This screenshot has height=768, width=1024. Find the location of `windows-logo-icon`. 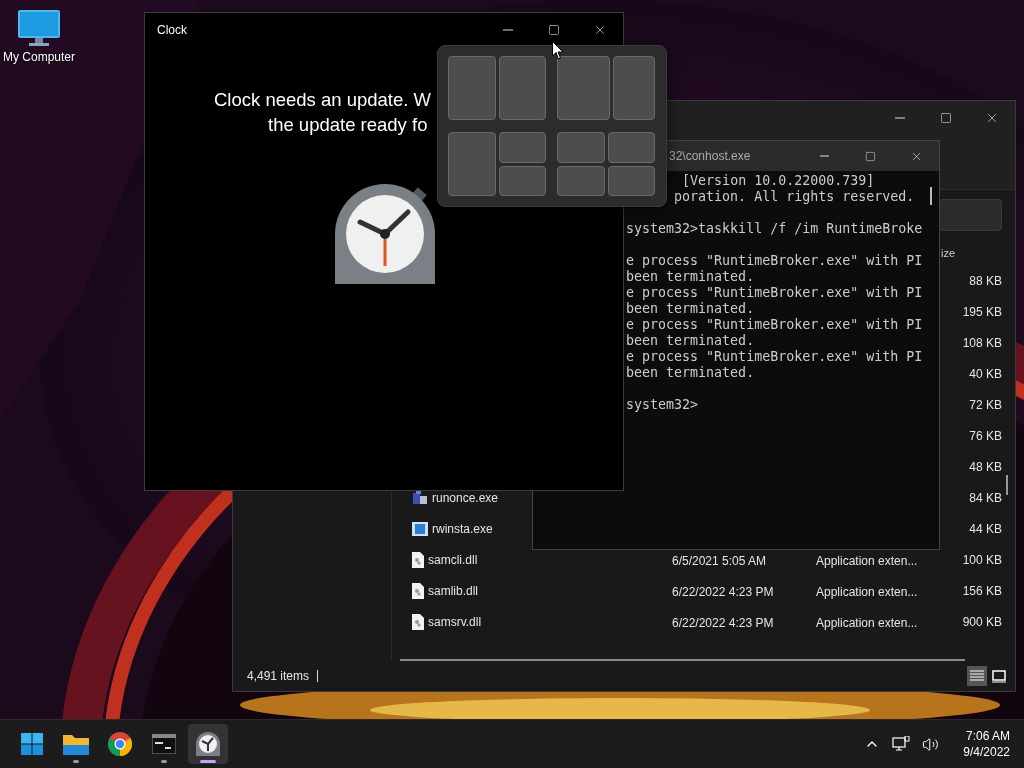

windows-logo-icon is located at coordinates (32, 744).